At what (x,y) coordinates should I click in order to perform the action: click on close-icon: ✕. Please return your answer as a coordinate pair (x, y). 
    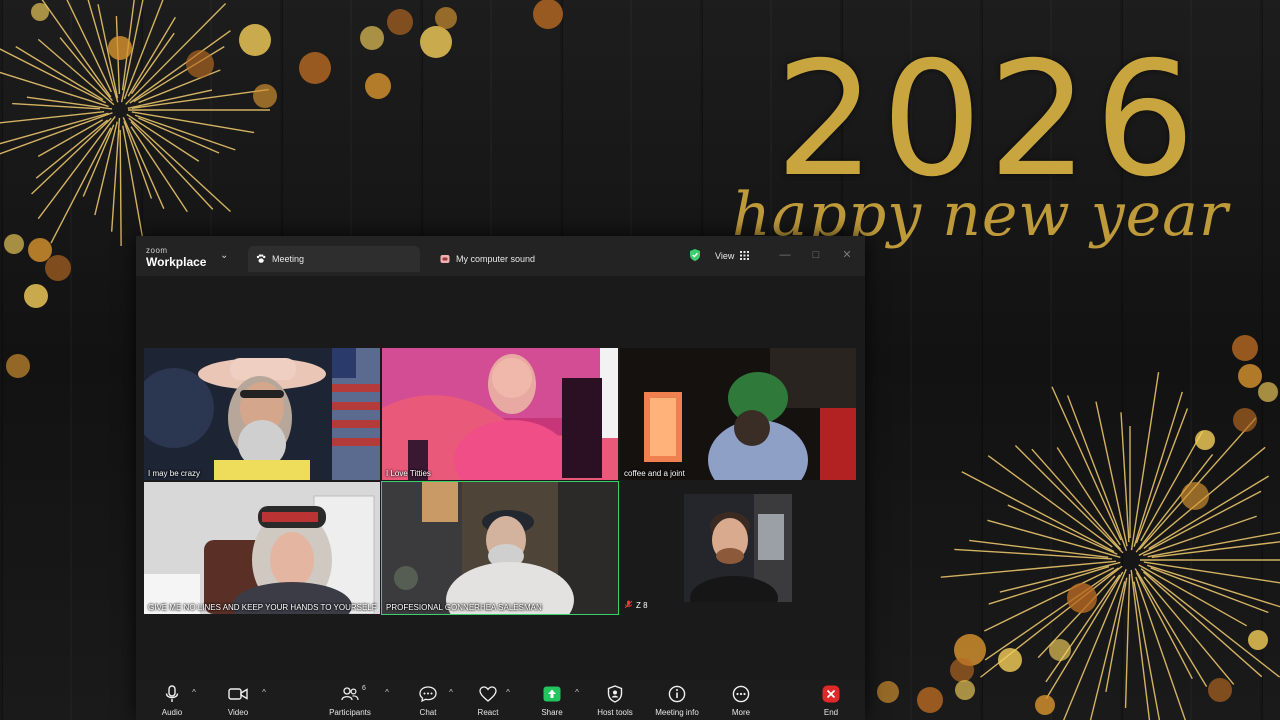
    Looking at the image, I should click on (847, 255).